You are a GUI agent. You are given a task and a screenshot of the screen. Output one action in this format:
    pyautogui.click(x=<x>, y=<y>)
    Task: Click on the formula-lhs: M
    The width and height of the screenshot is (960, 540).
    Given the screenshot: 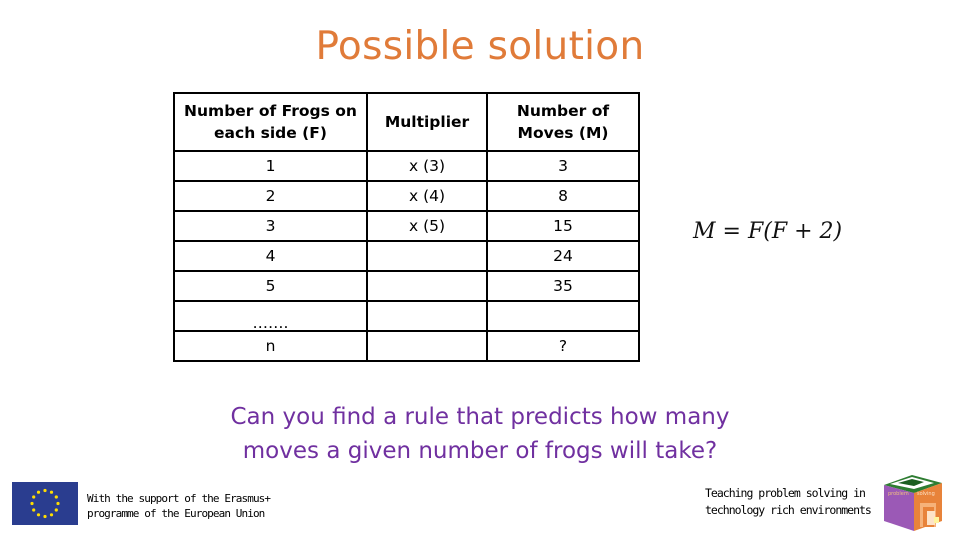 What is the action you would take?
    pyautogui.click(x=704, y=231)
    